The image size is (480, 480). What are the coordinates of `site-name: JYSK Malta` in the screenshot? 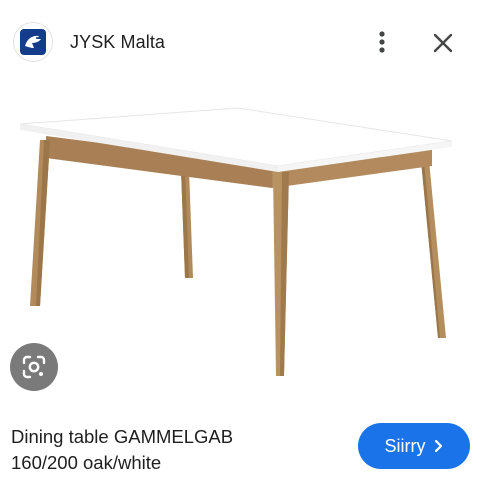 It's located at (118, 42).